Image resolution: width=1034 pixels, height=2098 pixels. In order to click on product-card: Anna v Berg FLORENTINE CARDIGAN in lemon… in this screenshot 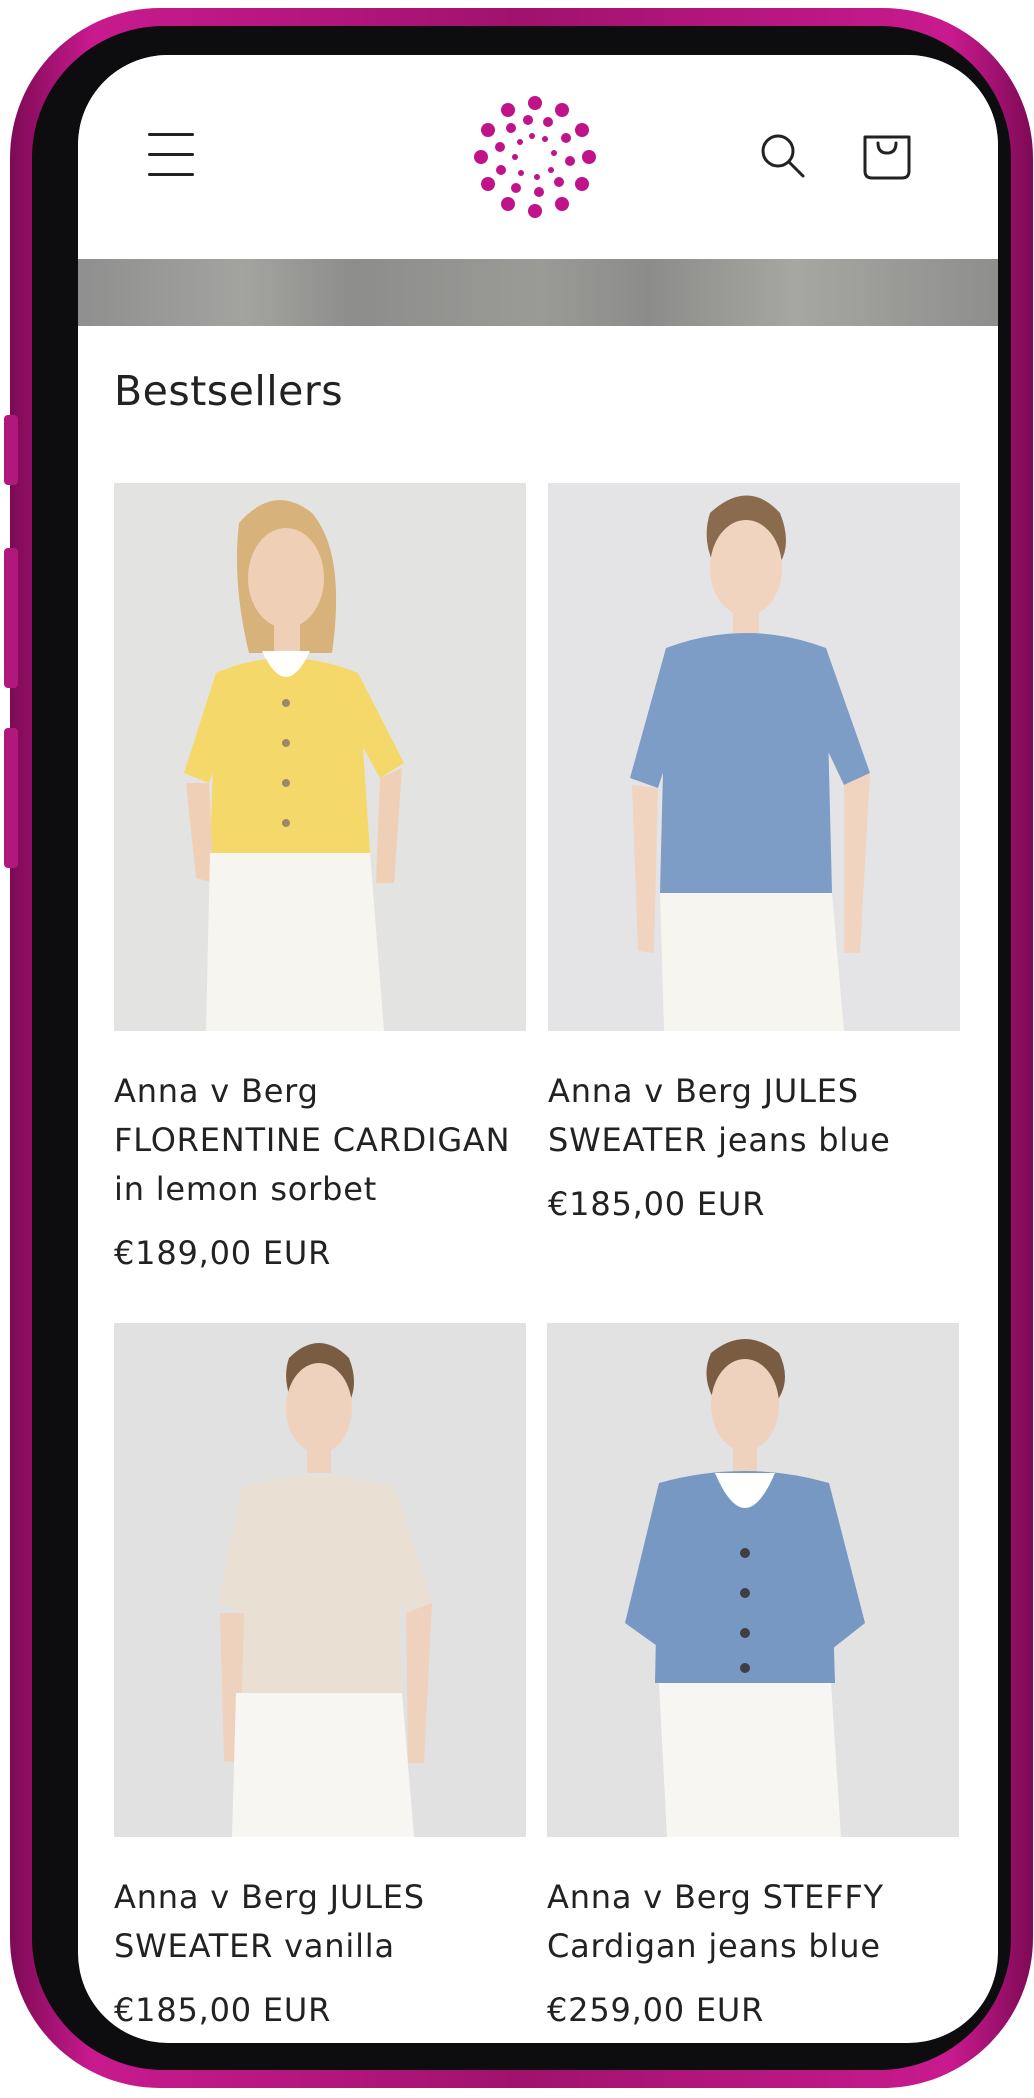, I will do `click(320, 877)`.